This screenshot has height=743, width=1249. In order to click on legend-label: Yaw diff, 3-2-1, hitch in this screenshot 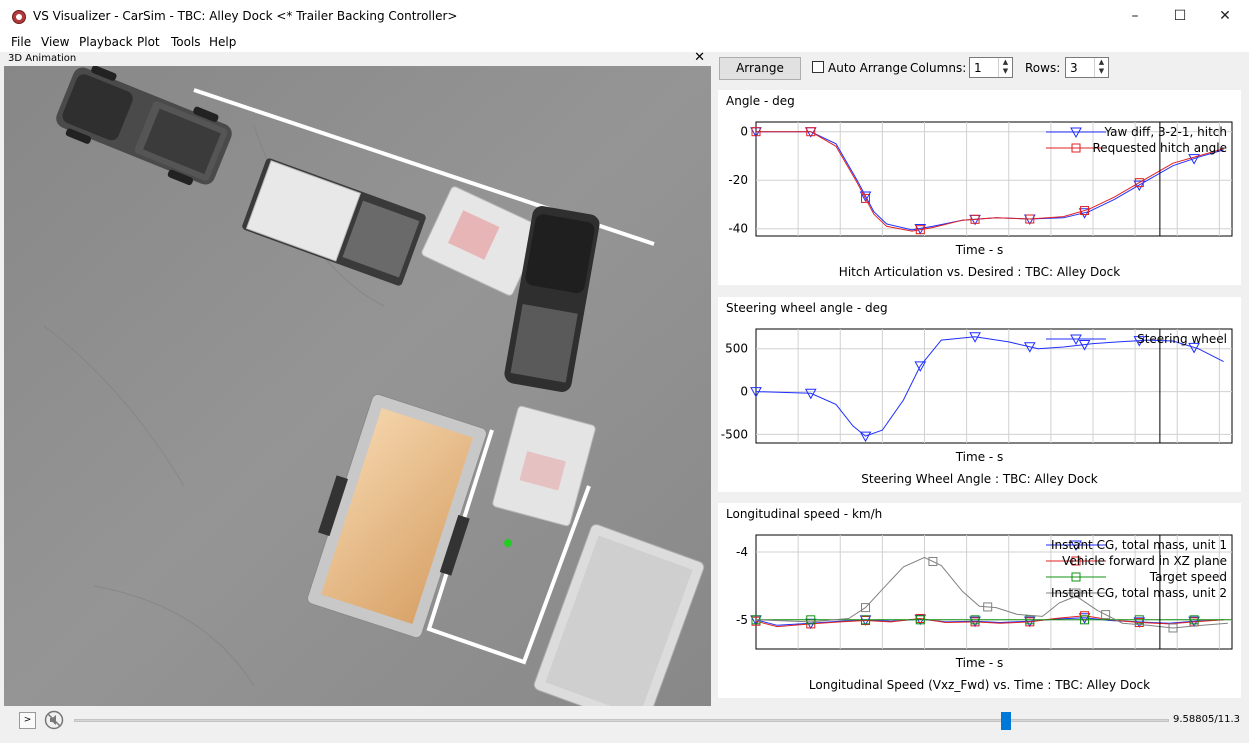, I will do `click(1165, 132)`.